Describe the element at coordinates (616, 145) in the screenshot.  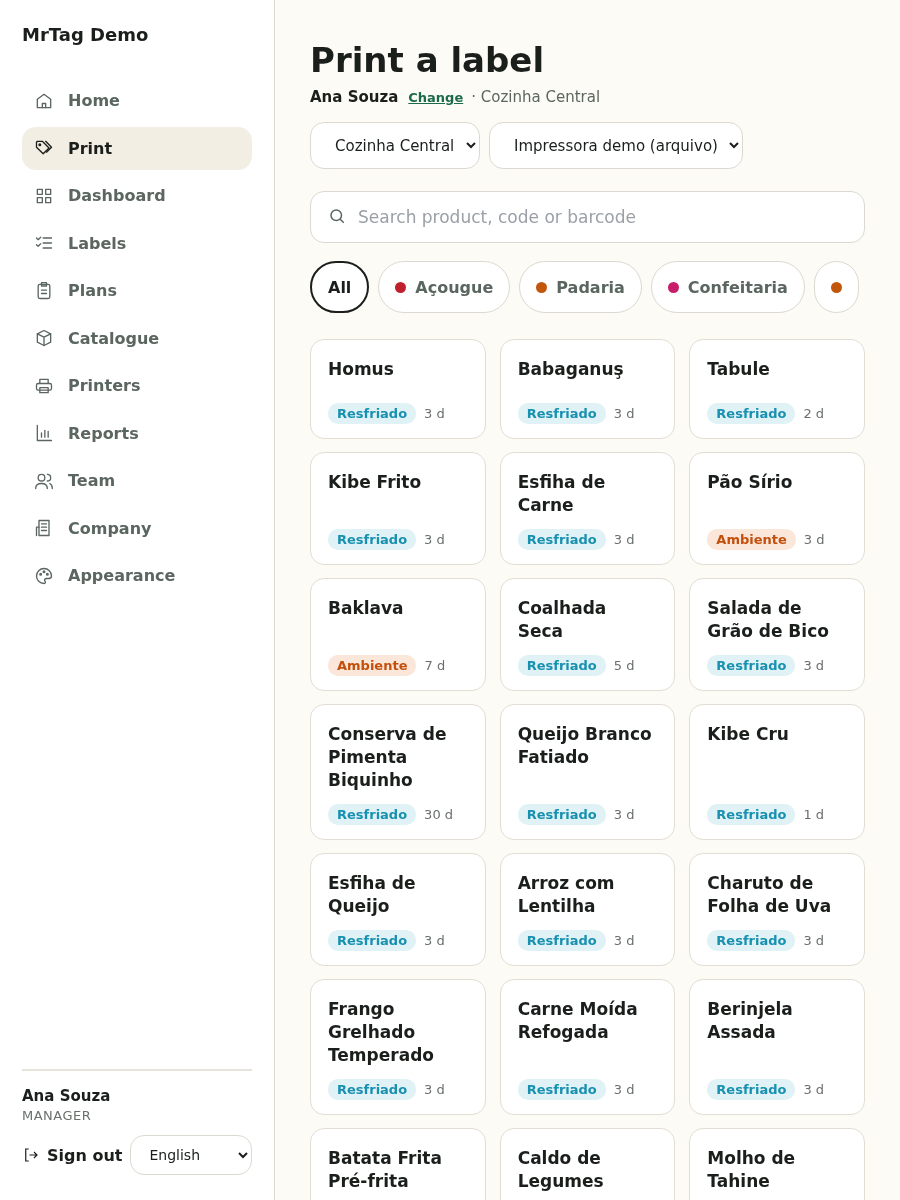
I see `dropdown-select: Impressora demo (arquivo)` at that location.